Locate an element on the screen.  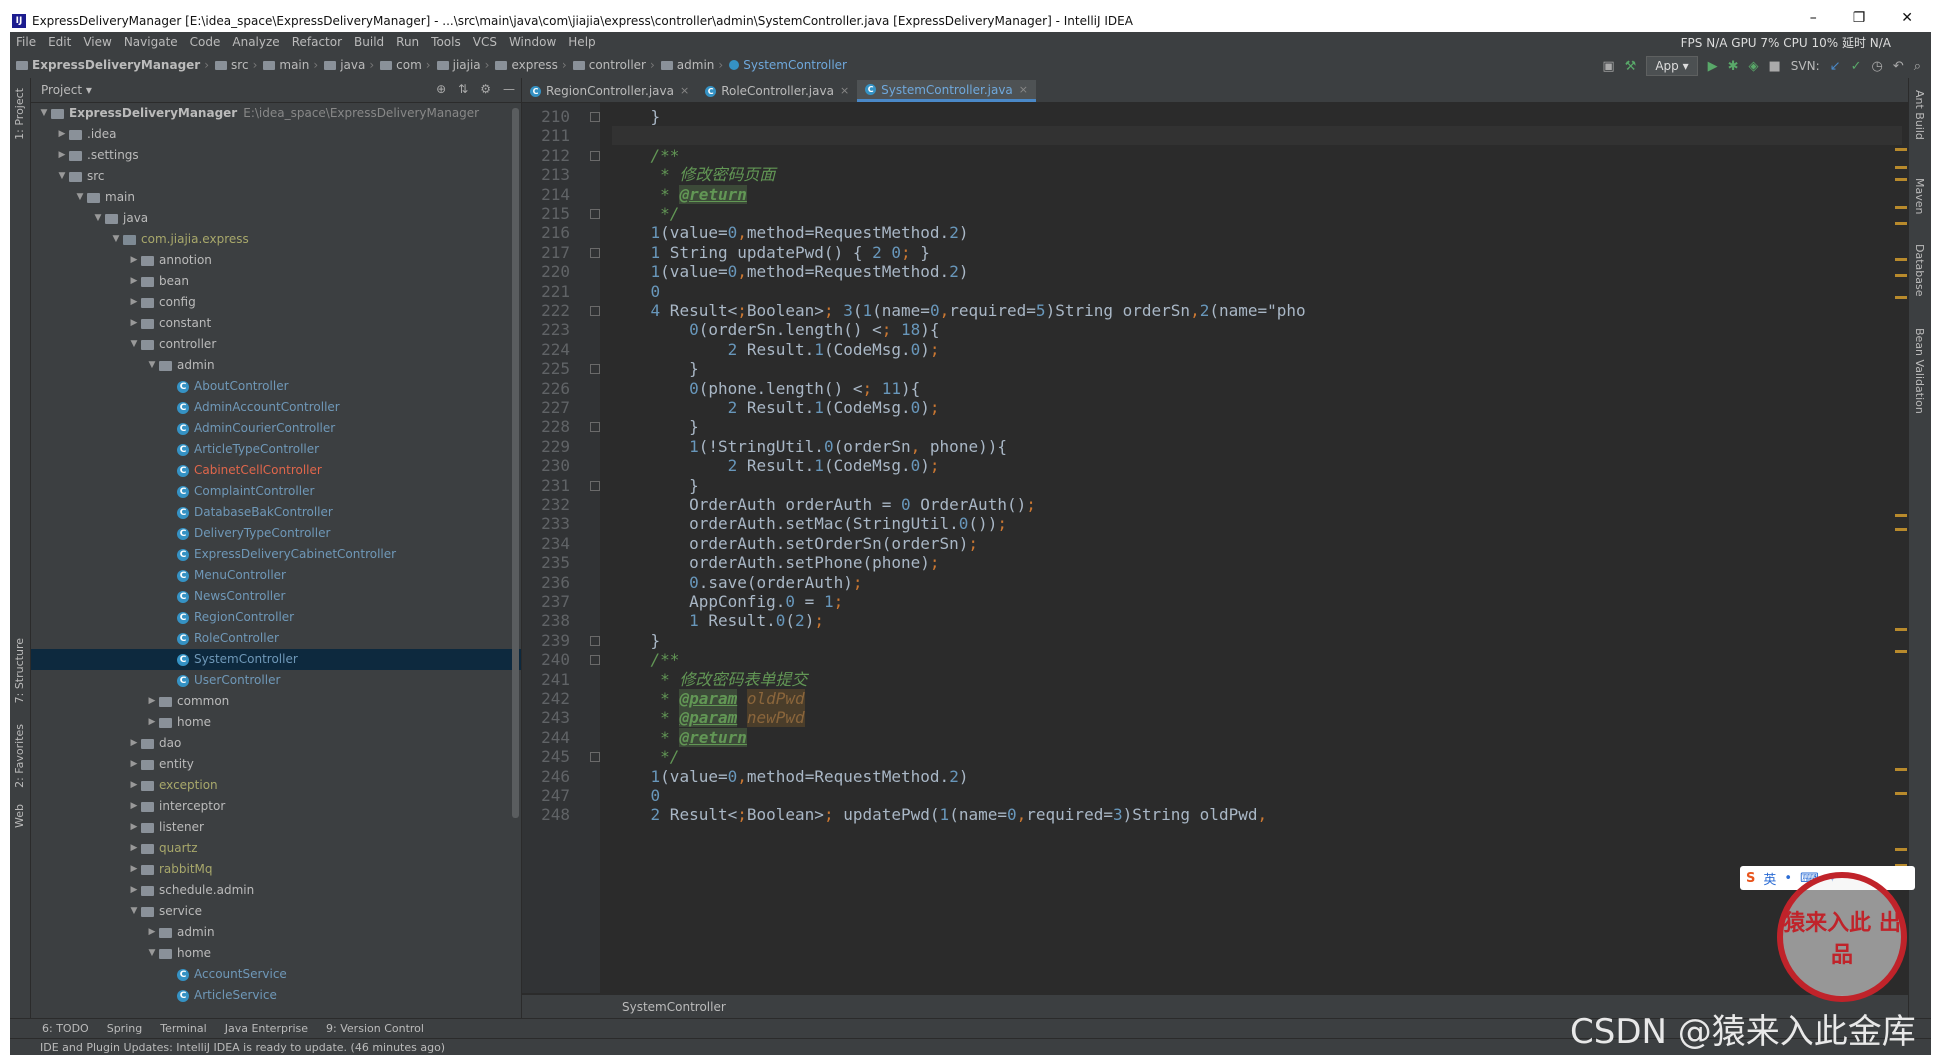
tree-node: C SystemController is located at coordinates (276, 659).